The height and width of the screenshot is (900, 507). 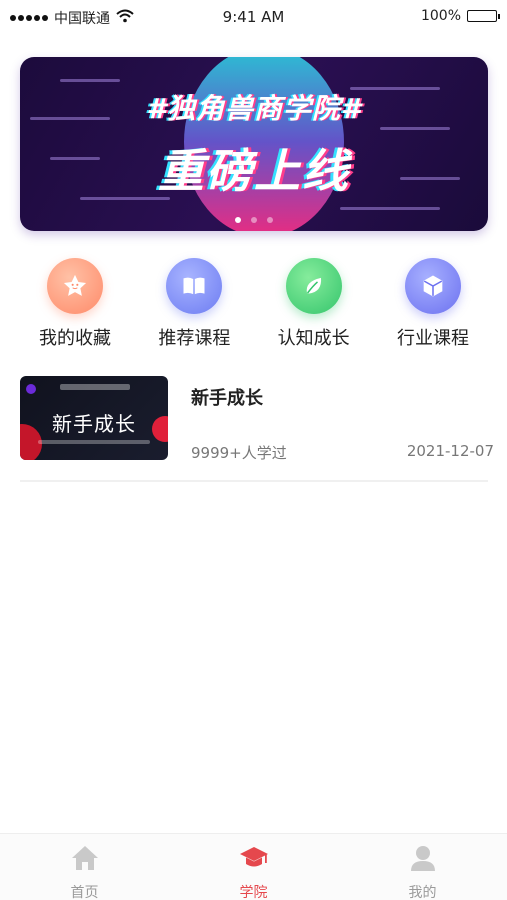 I want to click on quick-nav-label: 推荐课程, so click(x=194, y=338).